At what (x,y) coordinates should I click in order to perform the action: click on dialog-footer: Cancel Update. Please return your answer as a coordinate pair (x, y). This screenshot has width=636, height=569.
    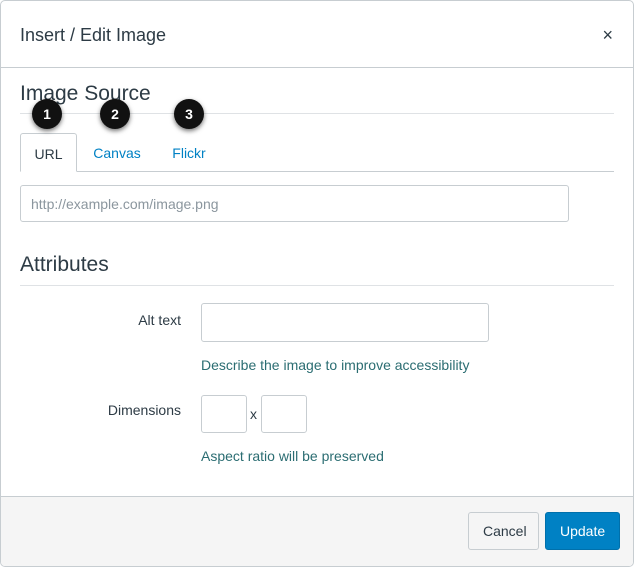
    Looking at the image, I should click on (317, 531).